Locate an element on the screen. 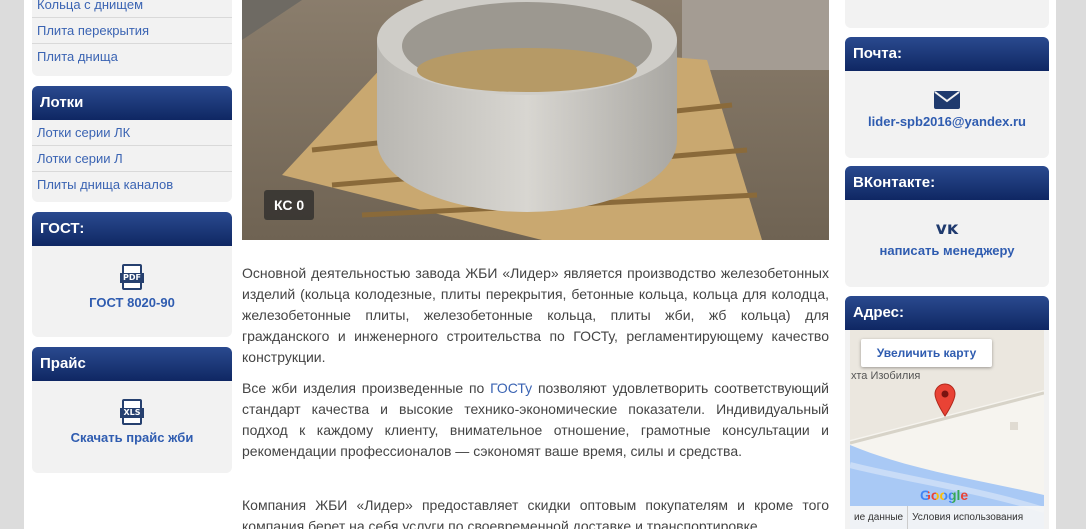 The image size is (1086, 529). trays-panel-title: Лотки is located at coordinates (132, 103).